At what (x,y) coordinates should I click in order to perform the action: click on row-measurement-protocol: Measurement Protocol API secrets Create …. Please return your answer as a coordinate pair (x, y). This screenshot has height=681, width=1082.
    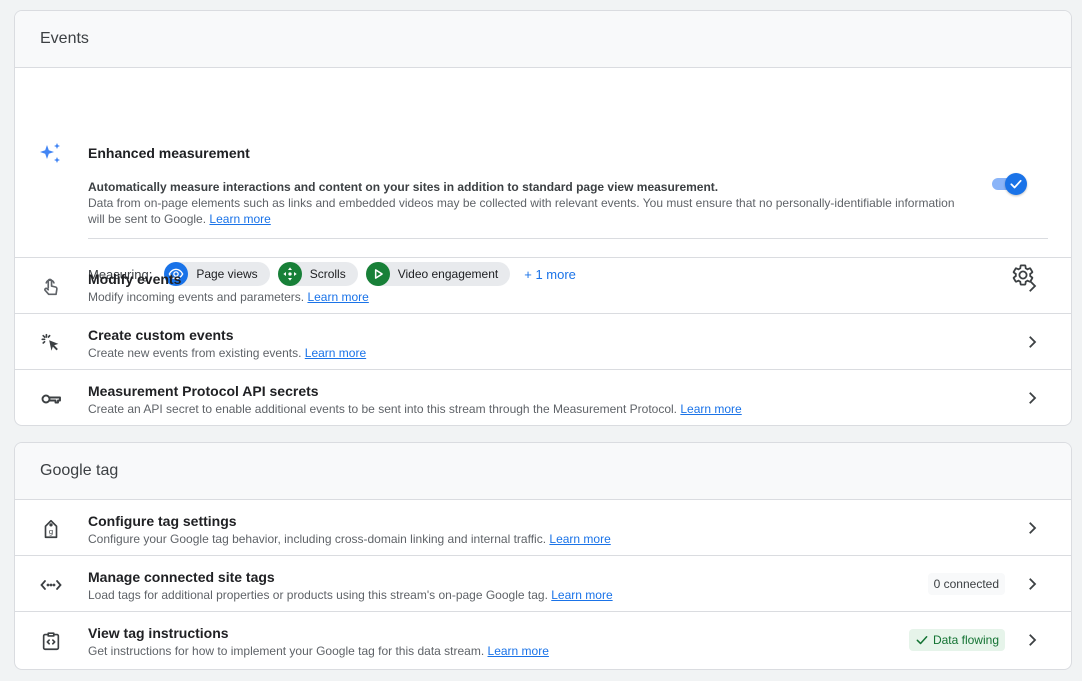
    Looking at the image, I should click on (543, 397).